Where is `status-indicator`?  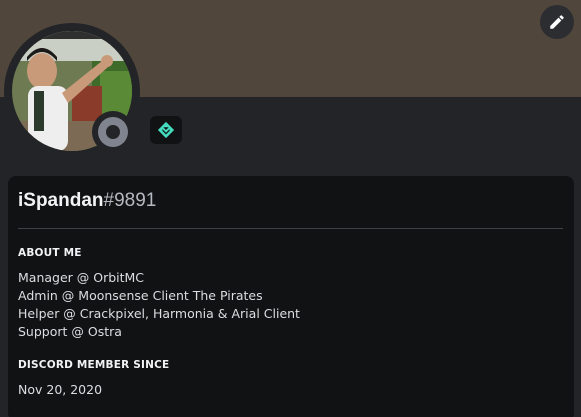
status-indicator is located at coordinates (113, 132).